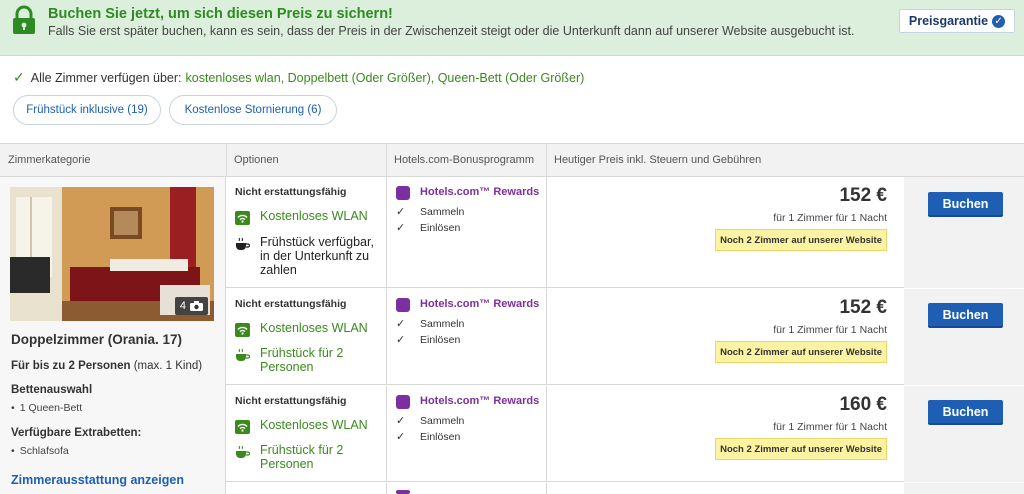  I want to click on filter-free-cancellation: Kostenlose Stornierung (6), so click(253, 110).